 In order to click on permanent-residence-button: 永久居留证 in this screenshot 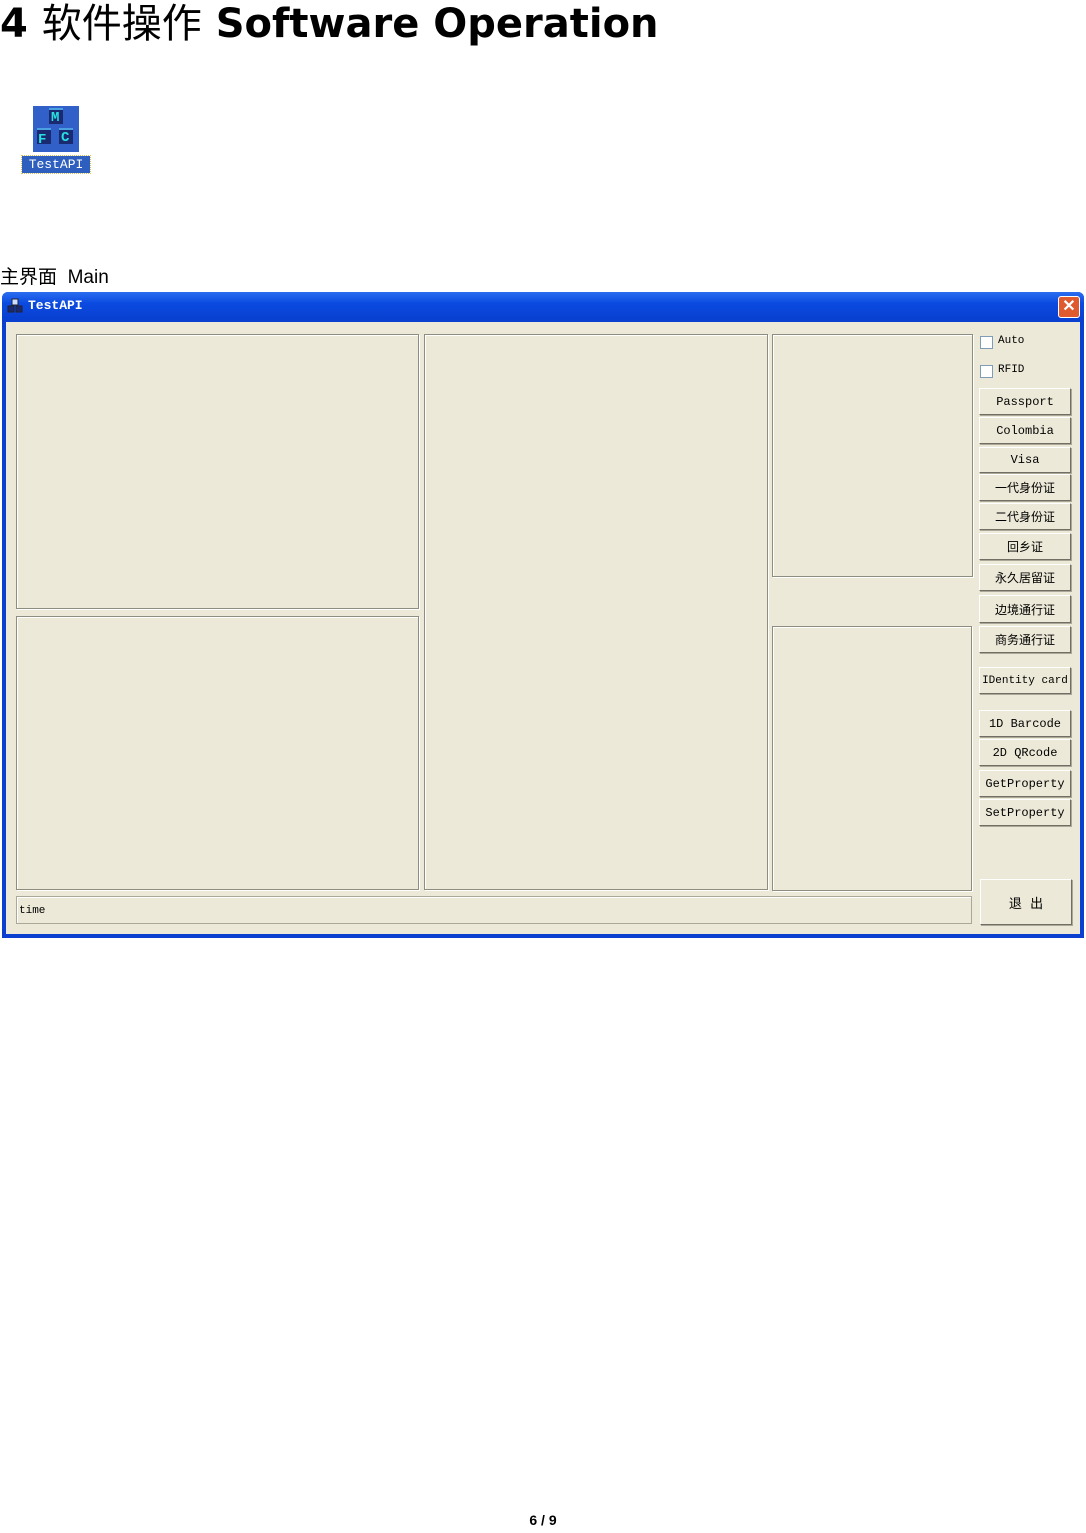, I will do `click(1025, 577)`.